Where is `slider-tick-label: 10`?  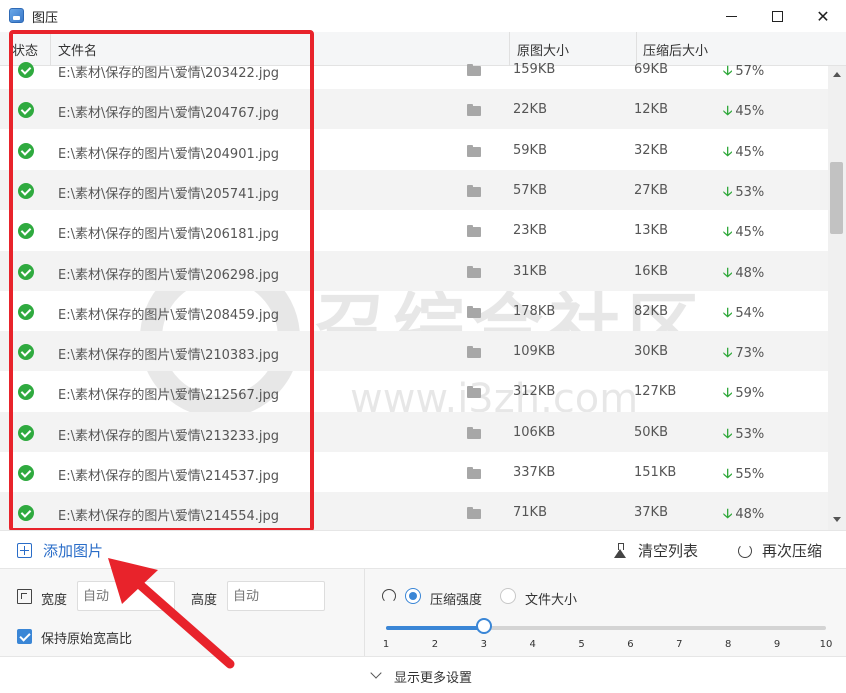
slider-tick-label: 10 is located at coordinates (826, 644).